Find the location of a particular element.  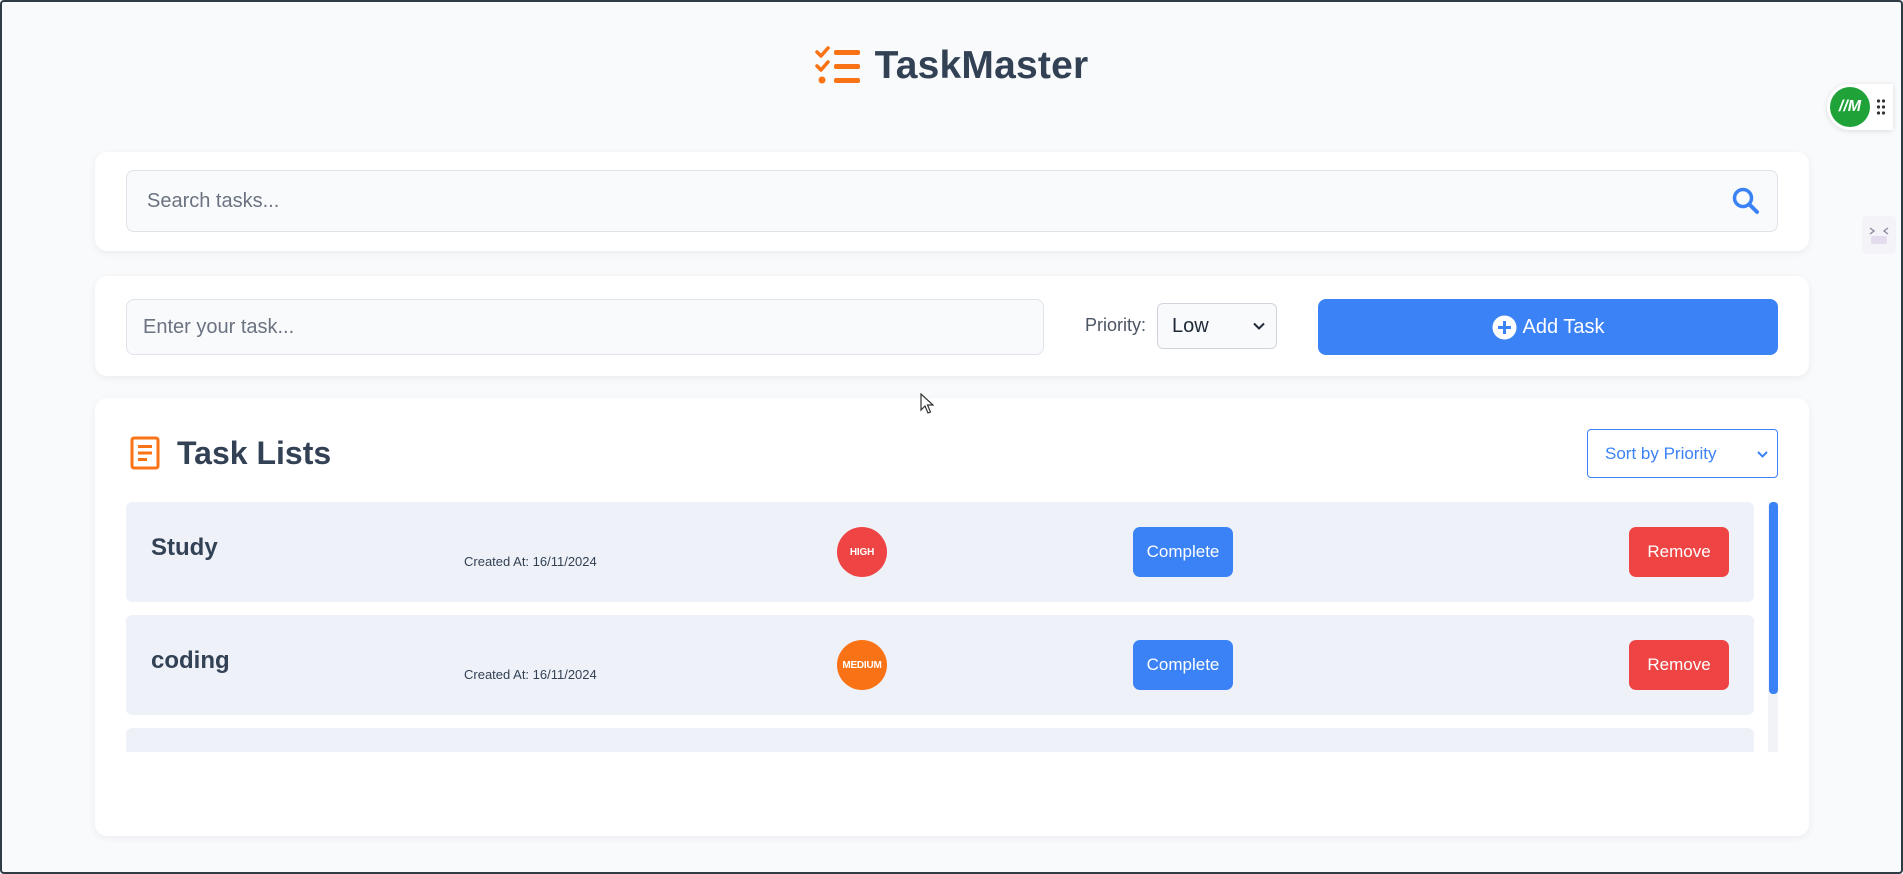

extension-widget: //M is located at coordinates (1860, 107).